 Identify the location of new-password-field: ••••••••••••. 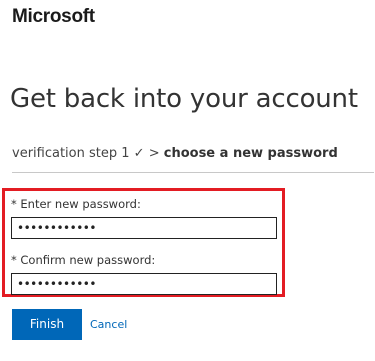
(144, 228).